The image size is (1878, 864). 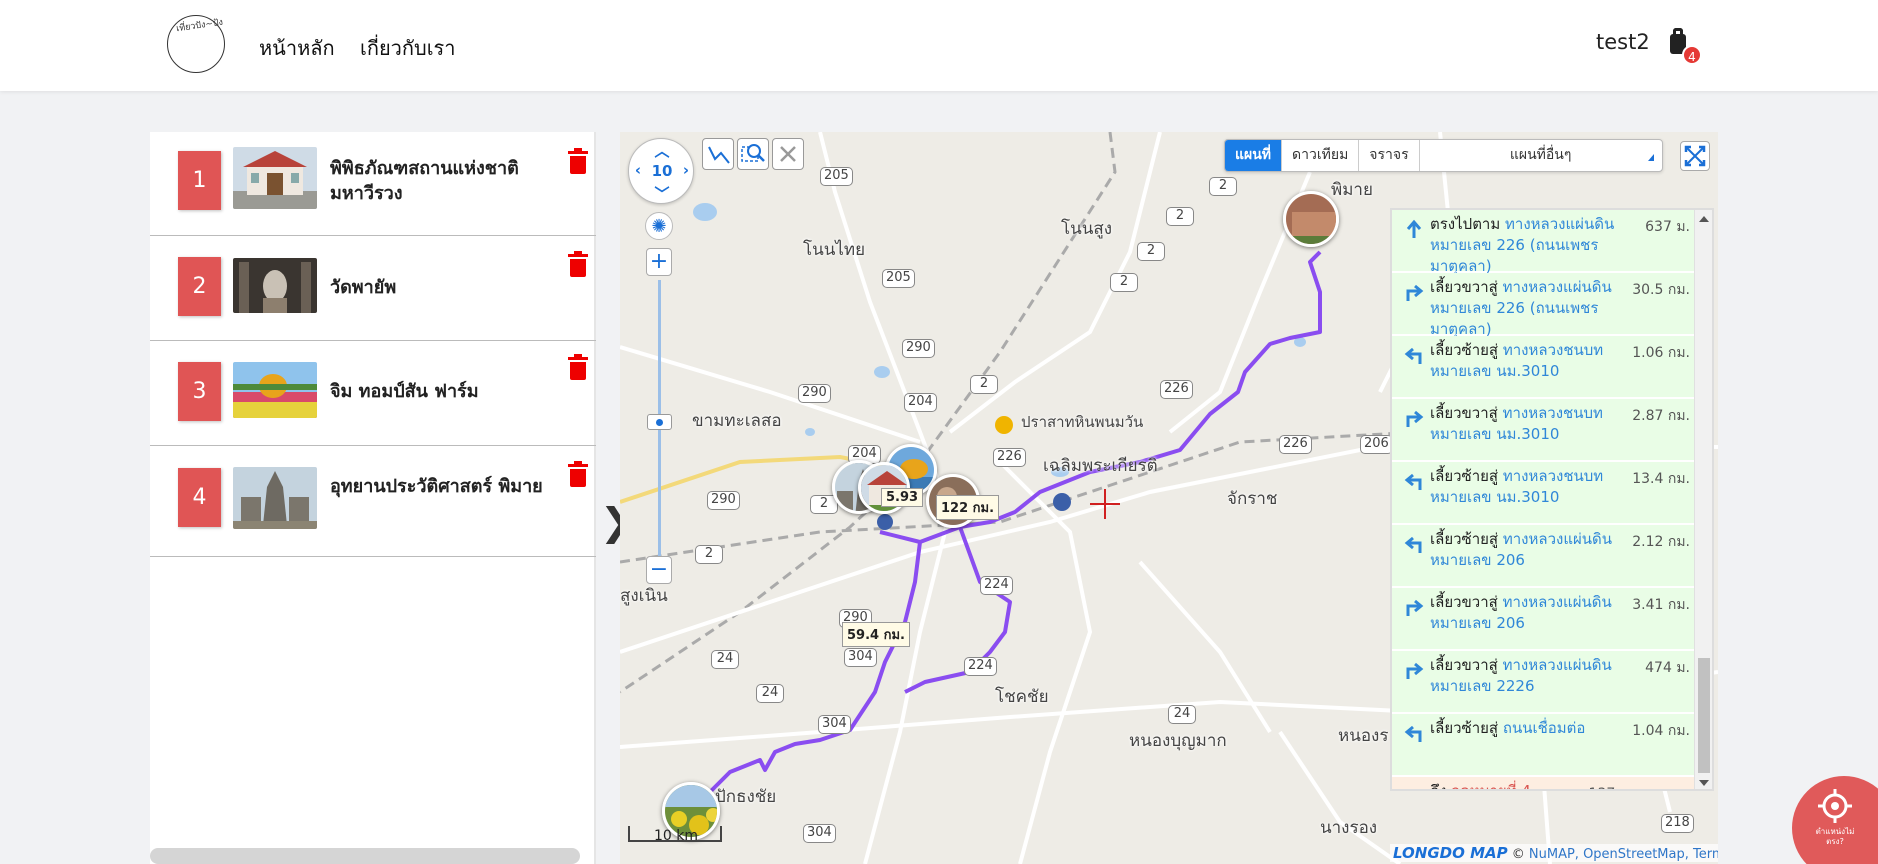 What do you see at coordinates (836, 176) in the screenshot?
I see `highway-shield: 205` at bounding box center [836, 176].